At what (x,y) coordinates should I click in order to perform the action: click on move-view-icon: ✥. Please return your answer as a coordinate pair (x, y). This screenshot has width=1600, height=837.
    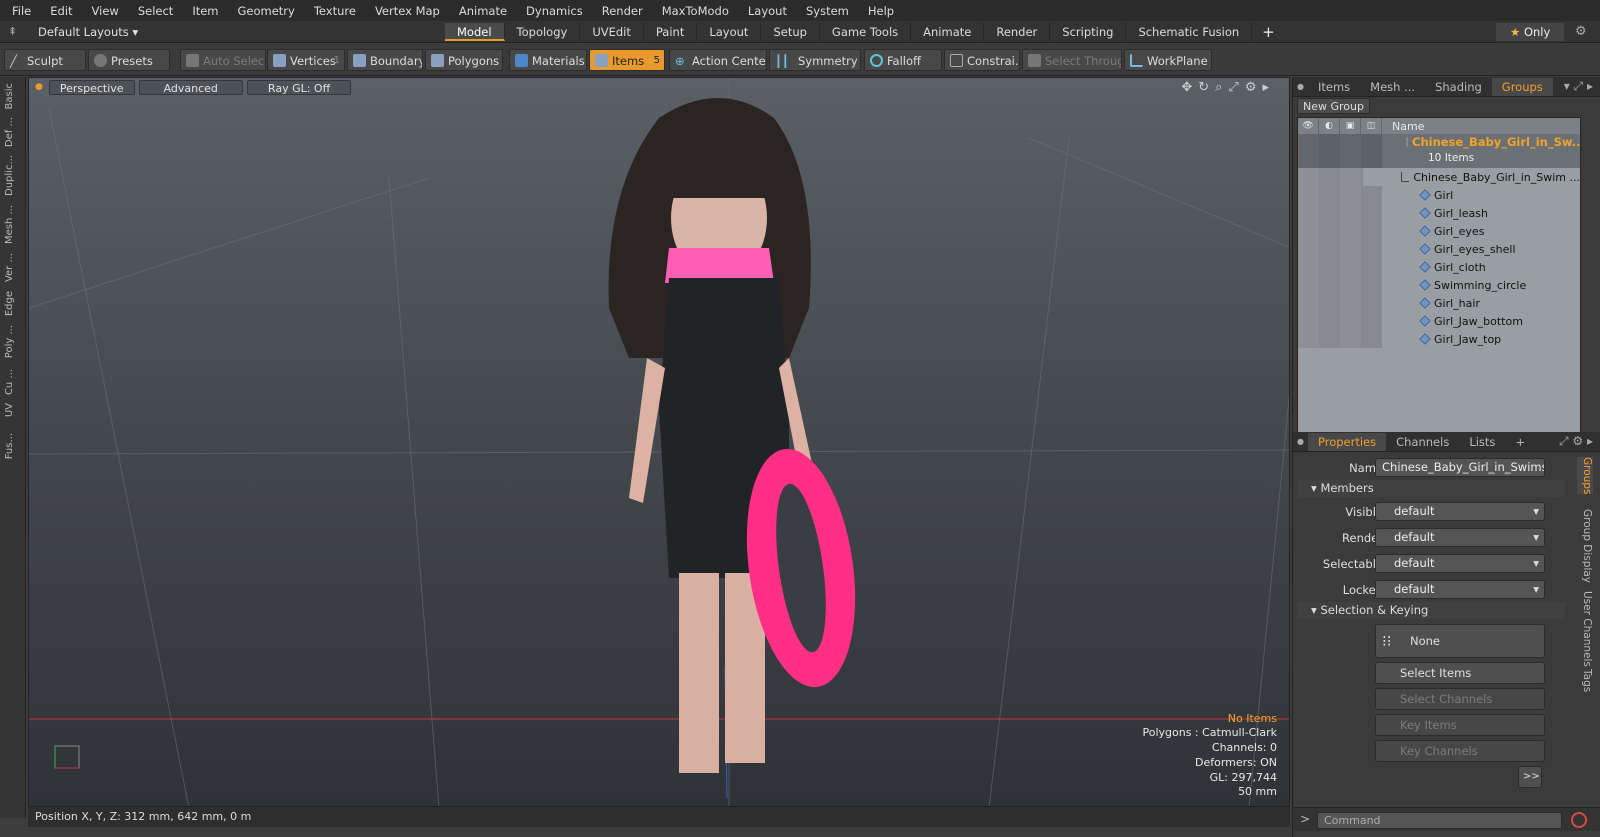
    Looking at the image, I should click on (1186, 87).